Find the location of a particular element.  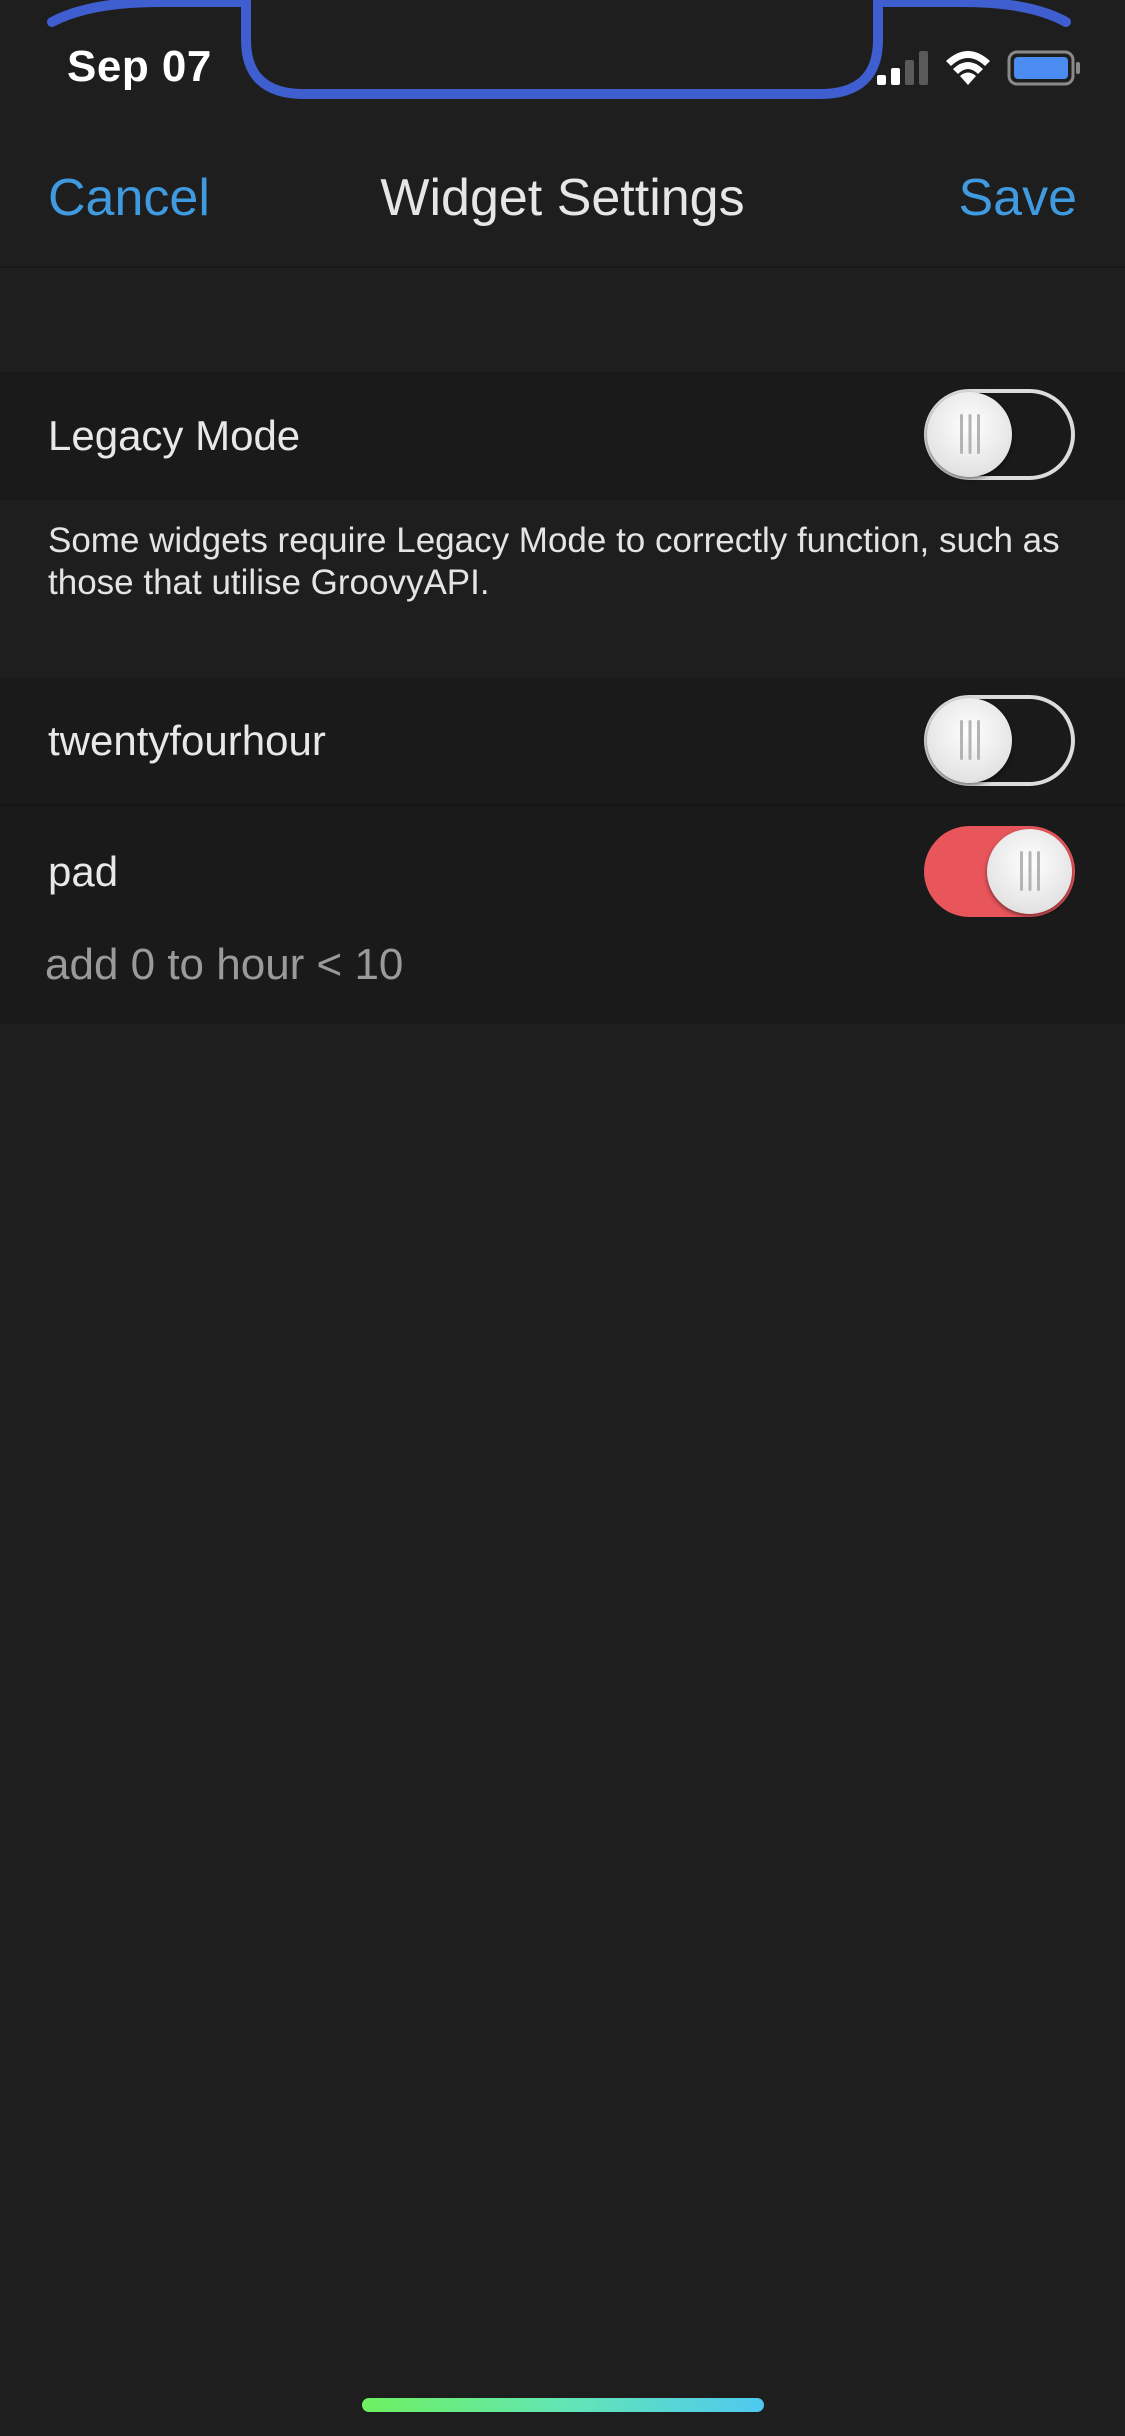

status-bar: Sep 07 is located at coordinates (562, 65).